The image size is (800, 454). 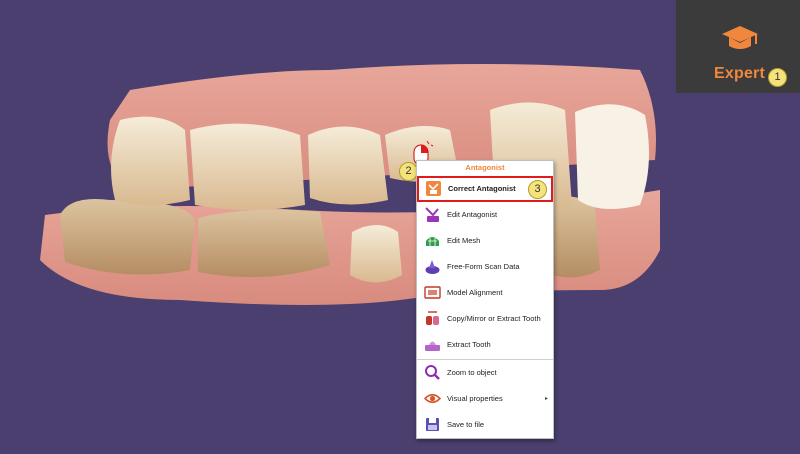 I want to click on menu-item-extract-tooth: Extract Tooth, so click(x=485, y=345).